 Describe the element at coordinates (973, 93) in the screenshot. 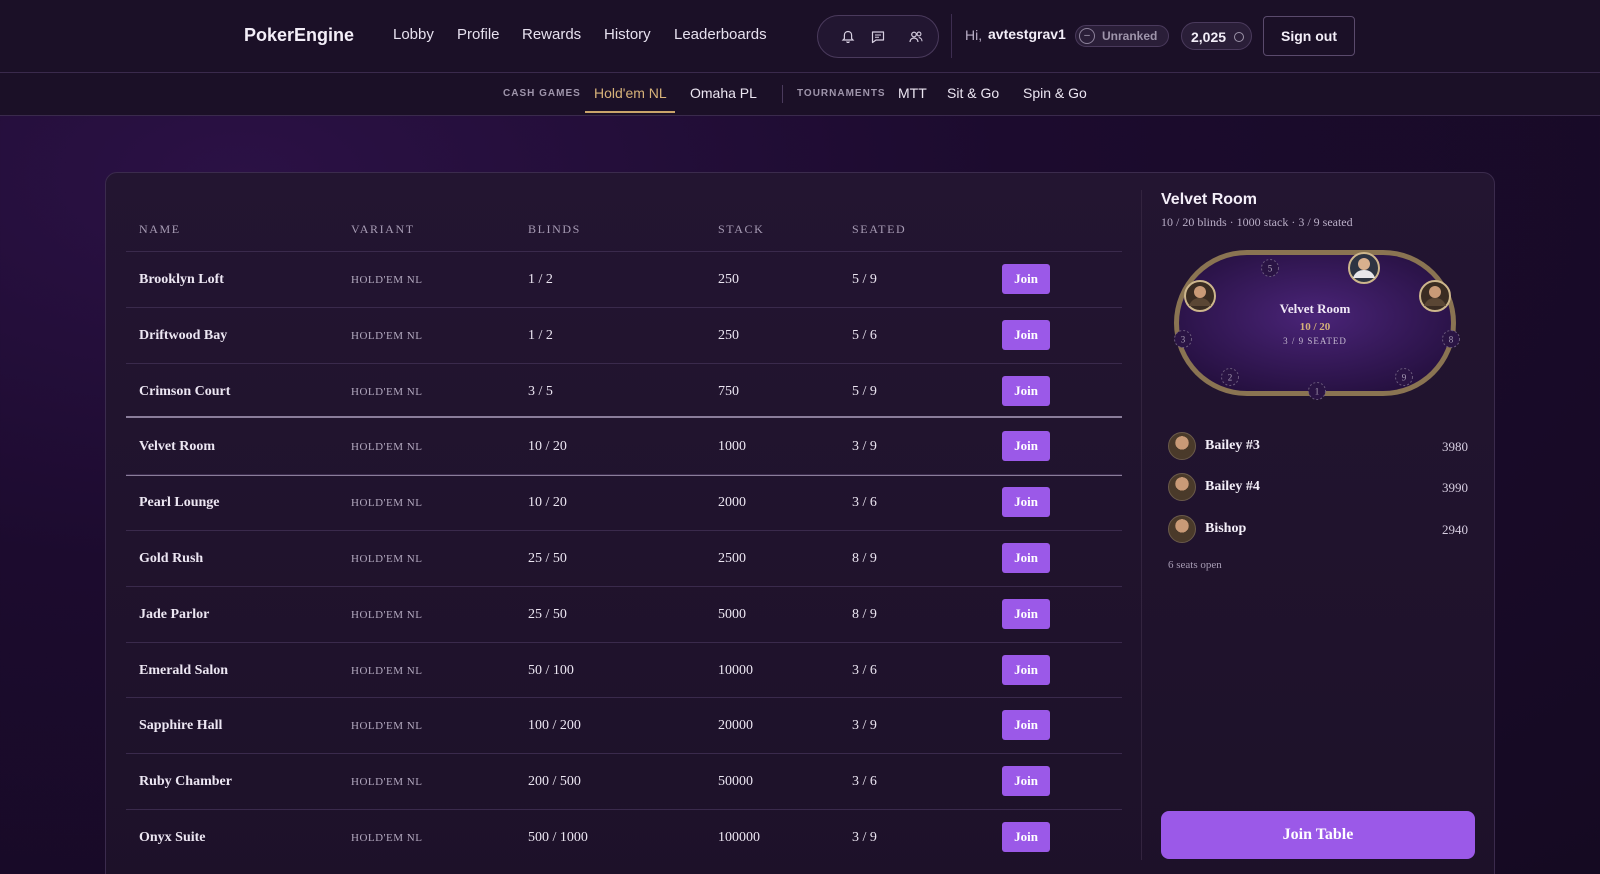

I see `tab-sit-and-go: Sit & Go` at that location.